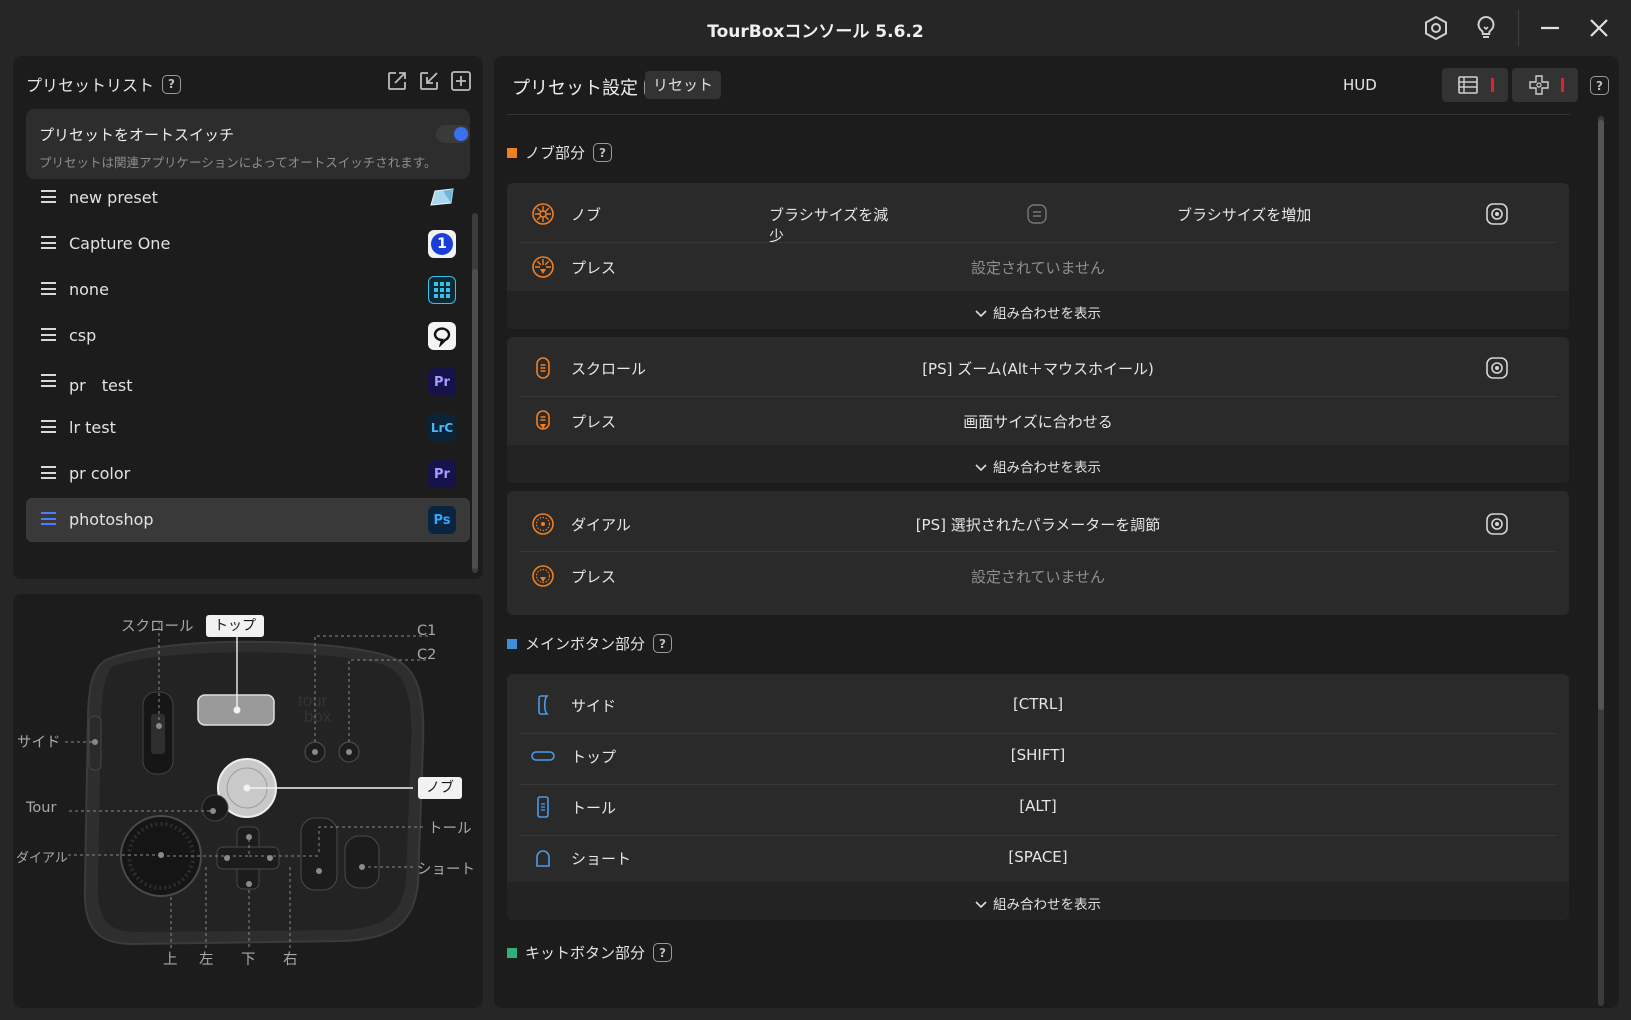 The width and height of the screenshot is (1631, 1020). I want to click on hud-off-indicator, so click(1562, 85).